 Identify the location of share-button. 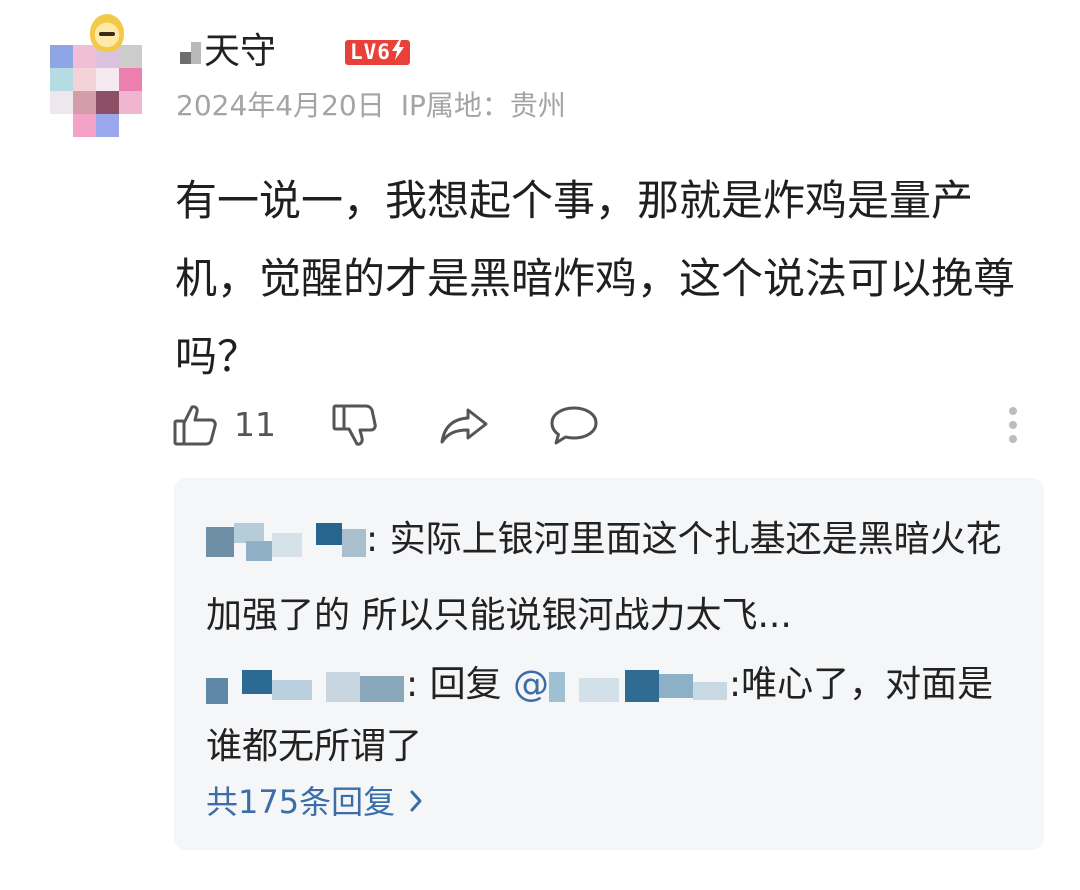
(464, 425).